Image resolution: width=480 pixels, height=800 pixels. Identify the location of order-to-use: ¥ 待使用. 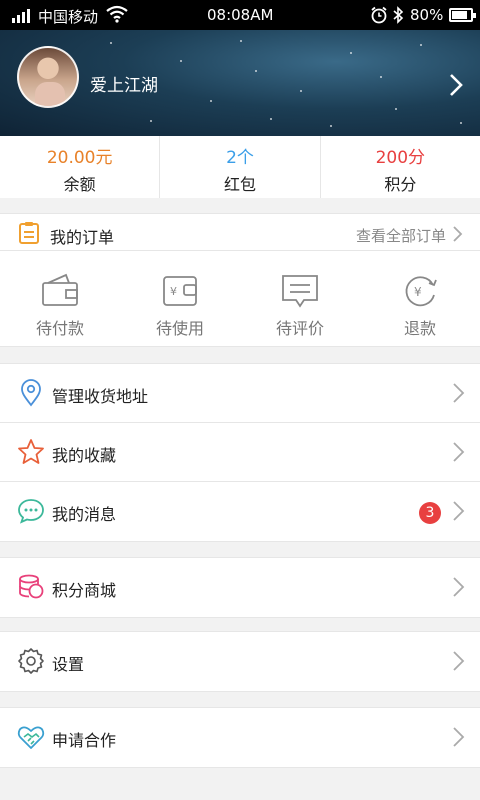
(180, 298).